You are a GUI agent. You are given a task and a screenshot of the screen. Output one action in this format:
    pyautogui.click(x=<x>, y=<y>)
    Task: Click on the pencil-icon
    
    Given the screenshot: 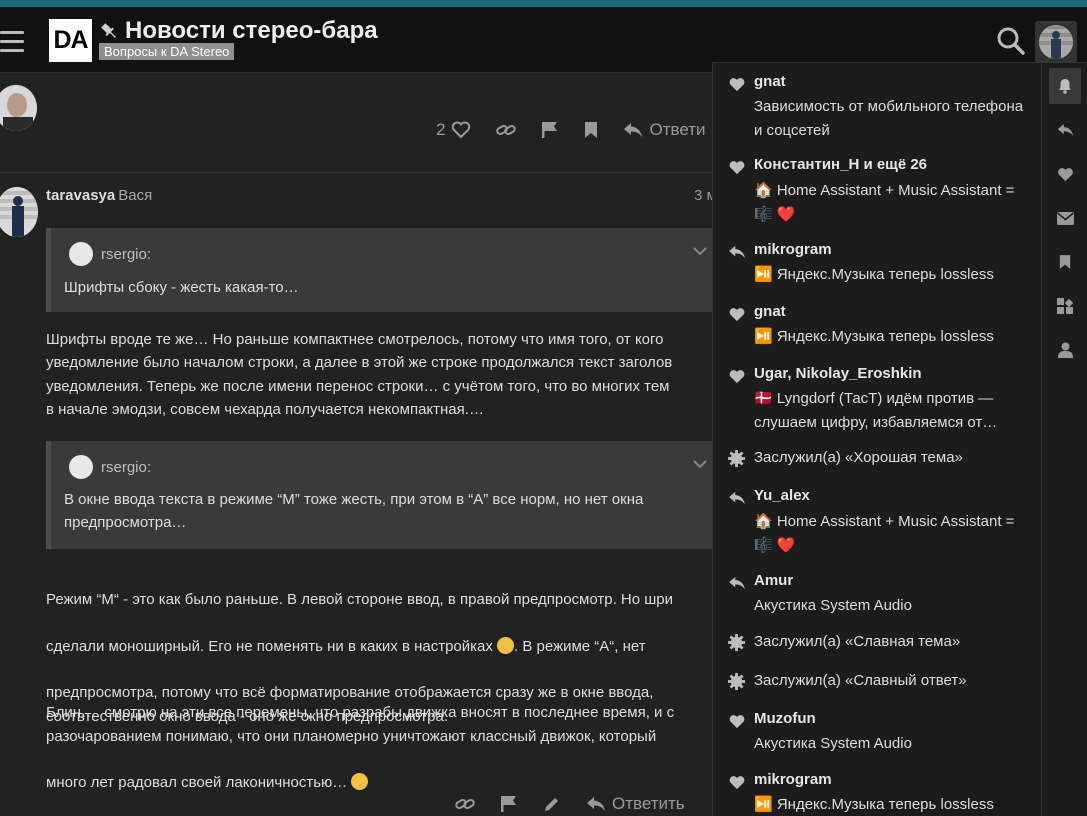 What is the action you would take?
    pyautogui.click(x=552, y=804)
    